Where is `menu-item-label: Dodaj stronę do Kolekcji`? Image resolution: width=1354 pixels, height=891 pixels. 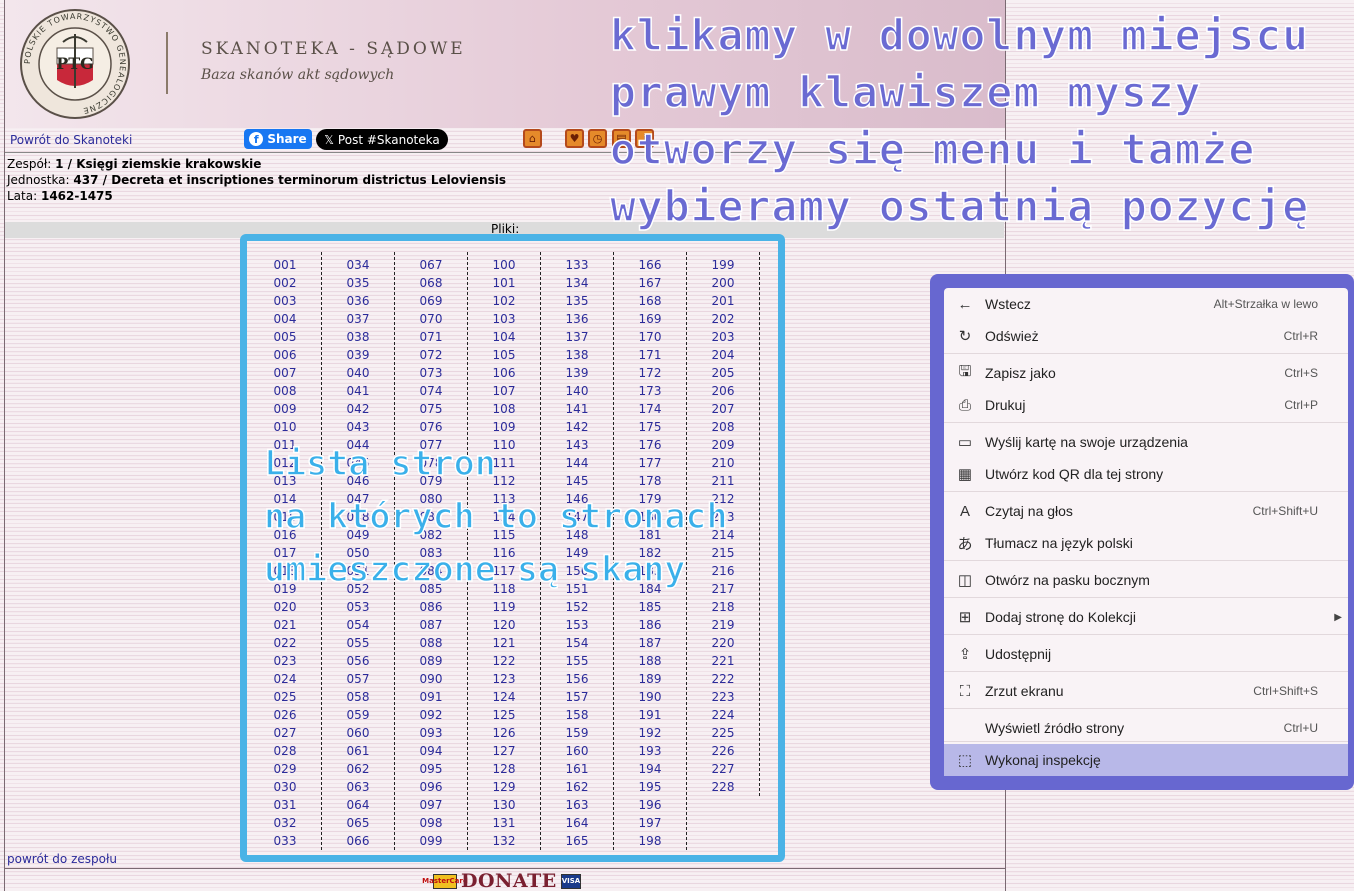 menu-item-label: Dodaj stronę do Kolekcji is located at coordinates (1060, 617).